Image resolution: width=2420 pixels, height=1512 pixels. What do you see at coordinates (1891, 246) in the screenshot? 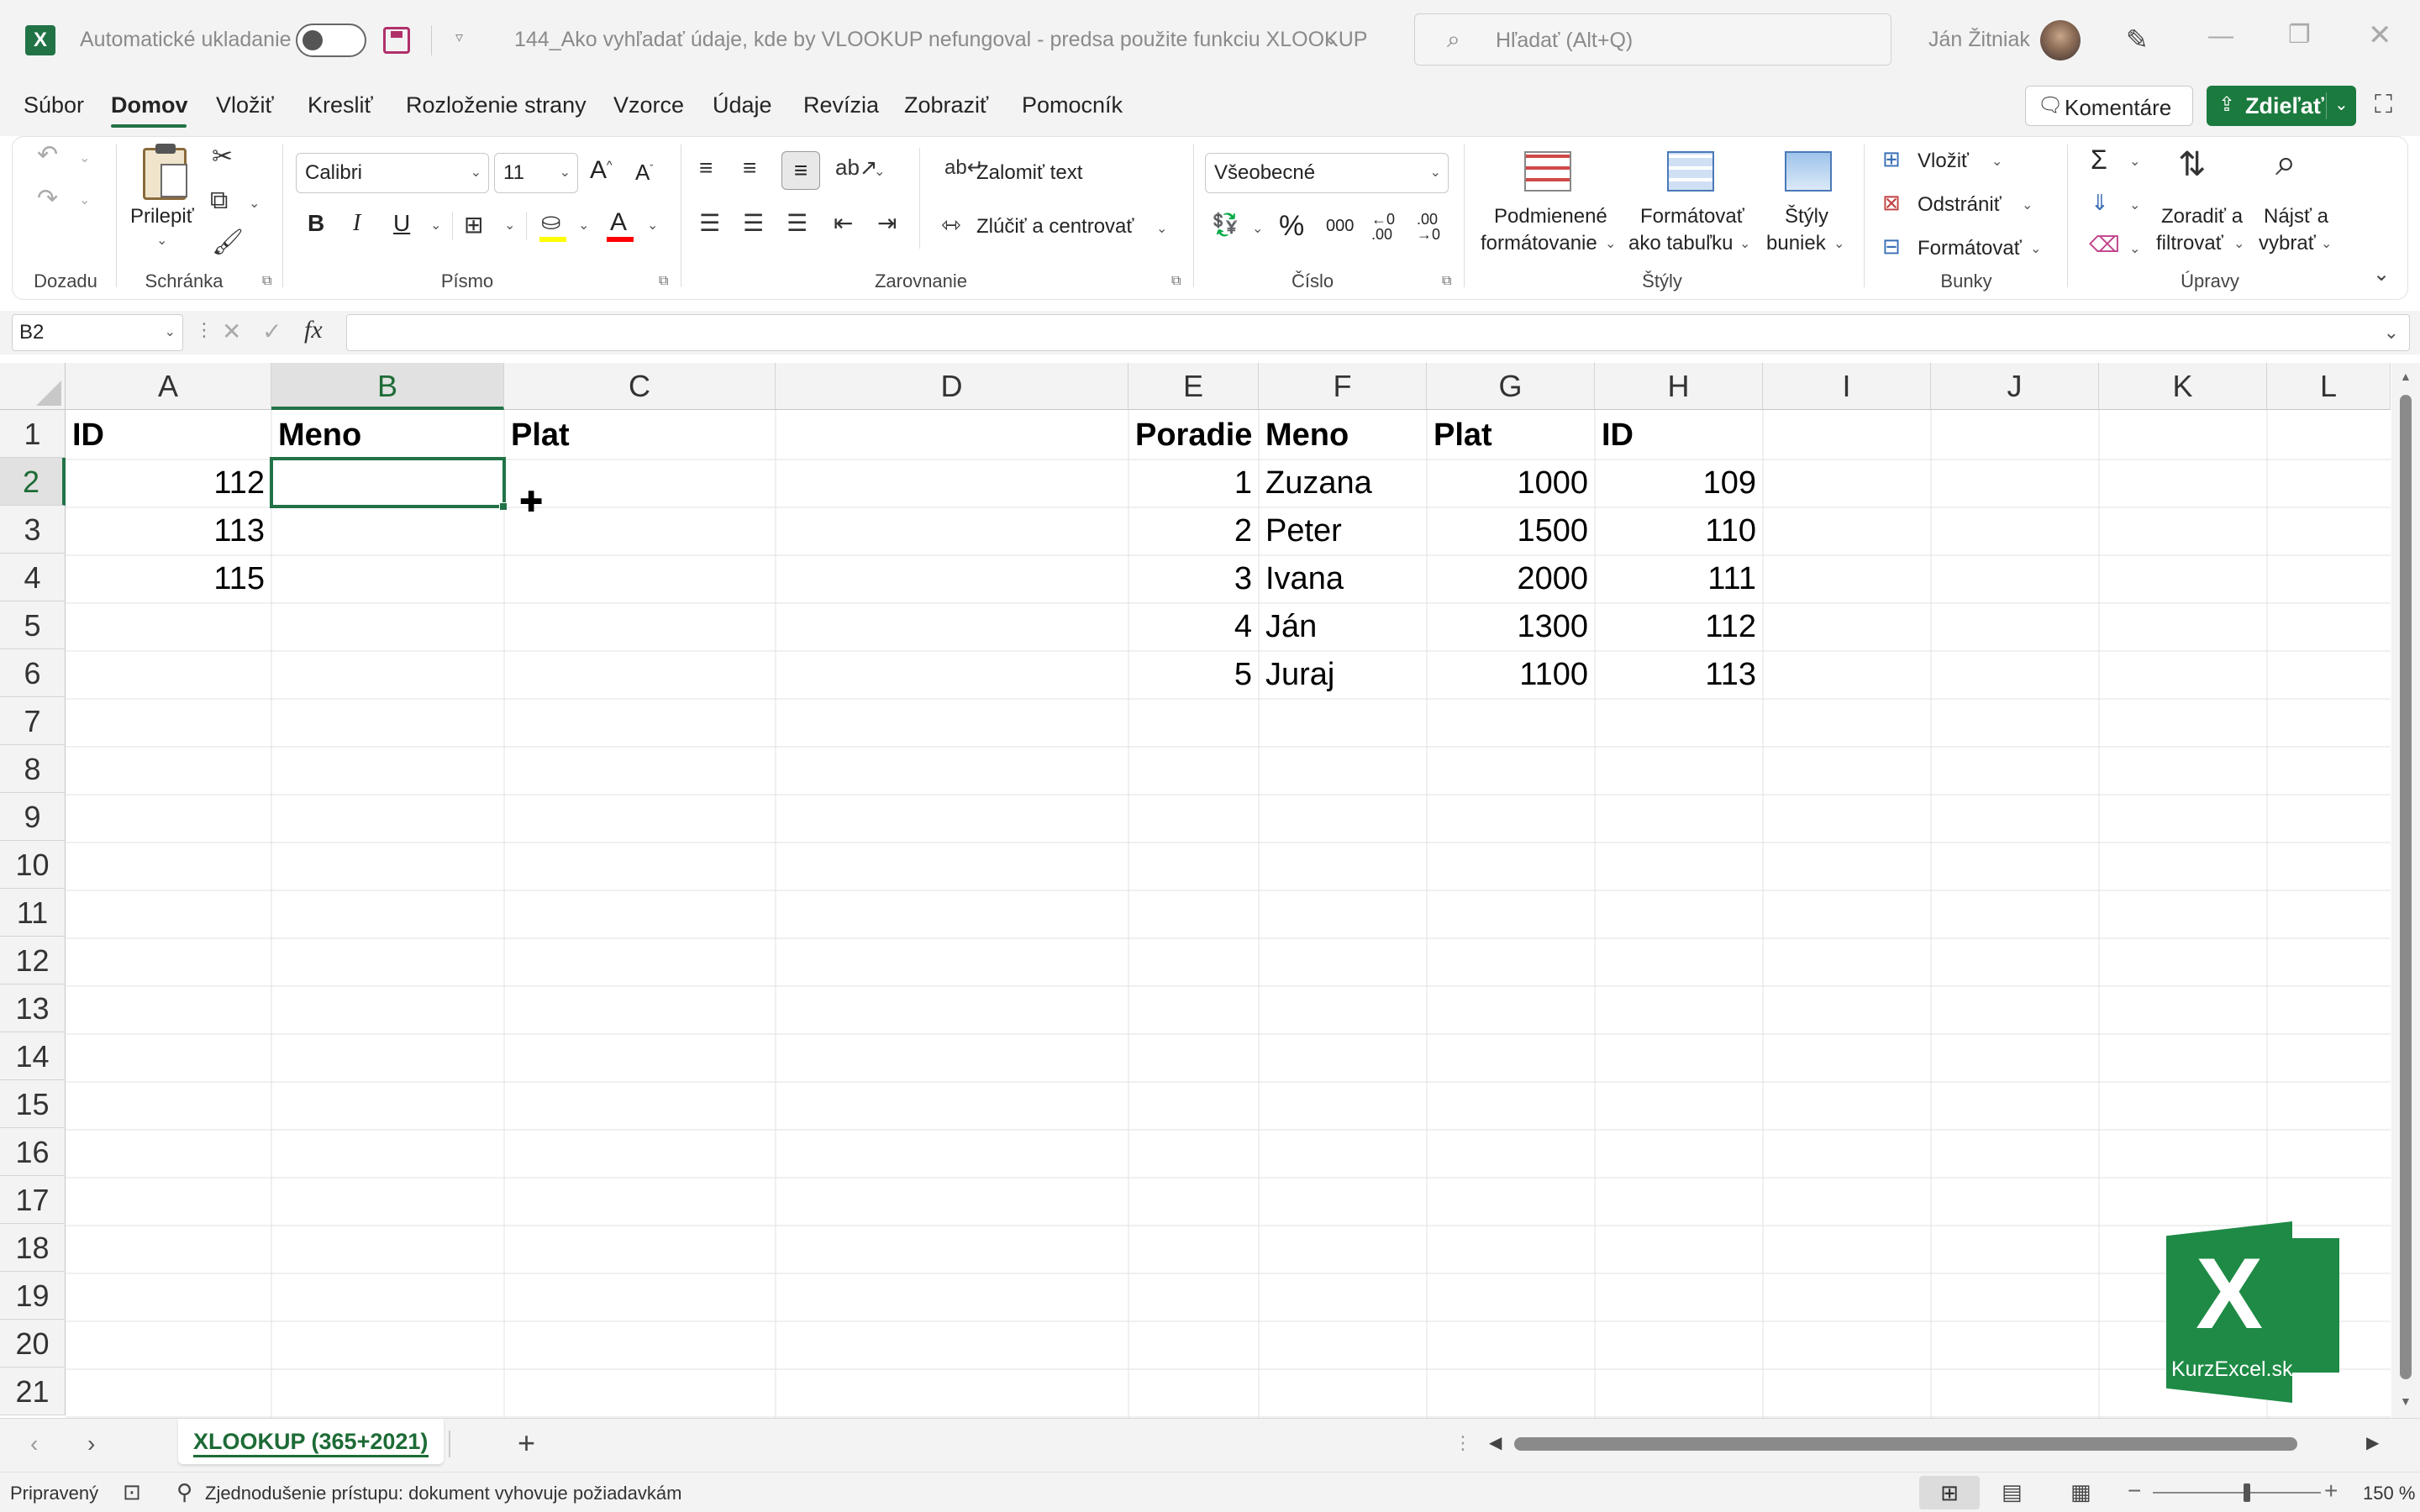
I see `format-cells-icon: ⊟` at bounding box center [1891, 246].